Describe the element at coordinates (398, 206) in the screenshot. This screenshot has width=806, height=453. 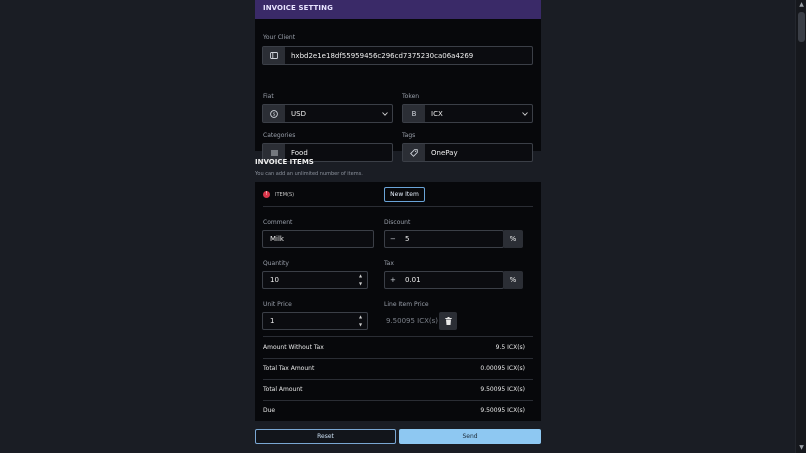
I see `items-divider` at that location.